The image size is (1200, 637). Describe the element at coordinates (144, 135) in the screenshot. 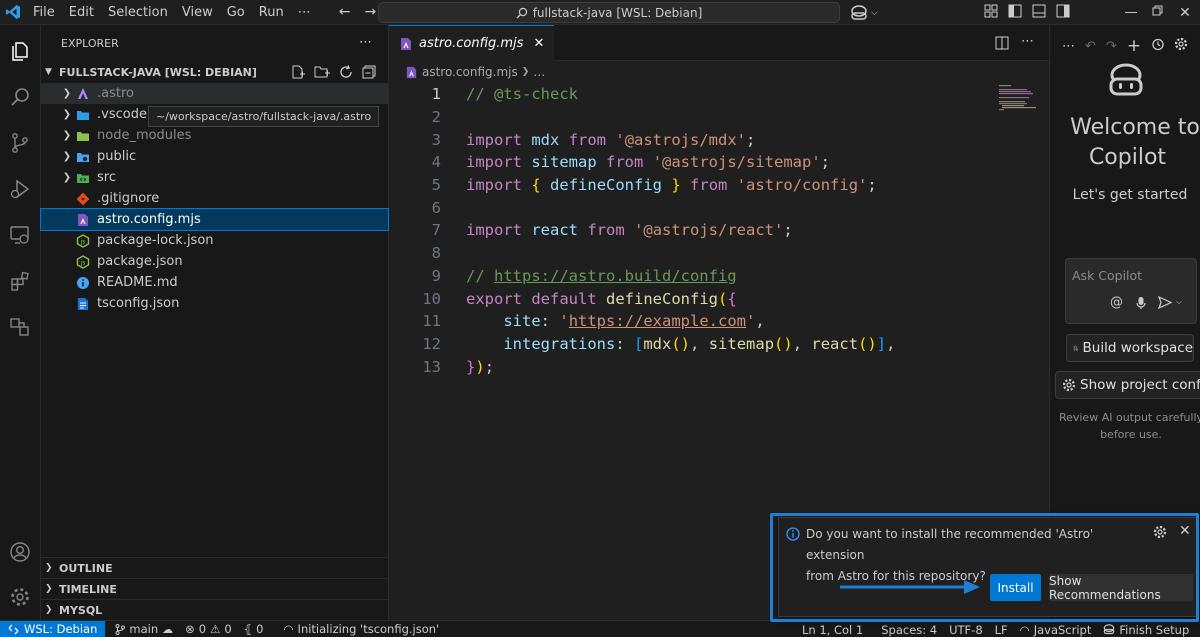

I see `tree-item-label: node_modules` at that location.